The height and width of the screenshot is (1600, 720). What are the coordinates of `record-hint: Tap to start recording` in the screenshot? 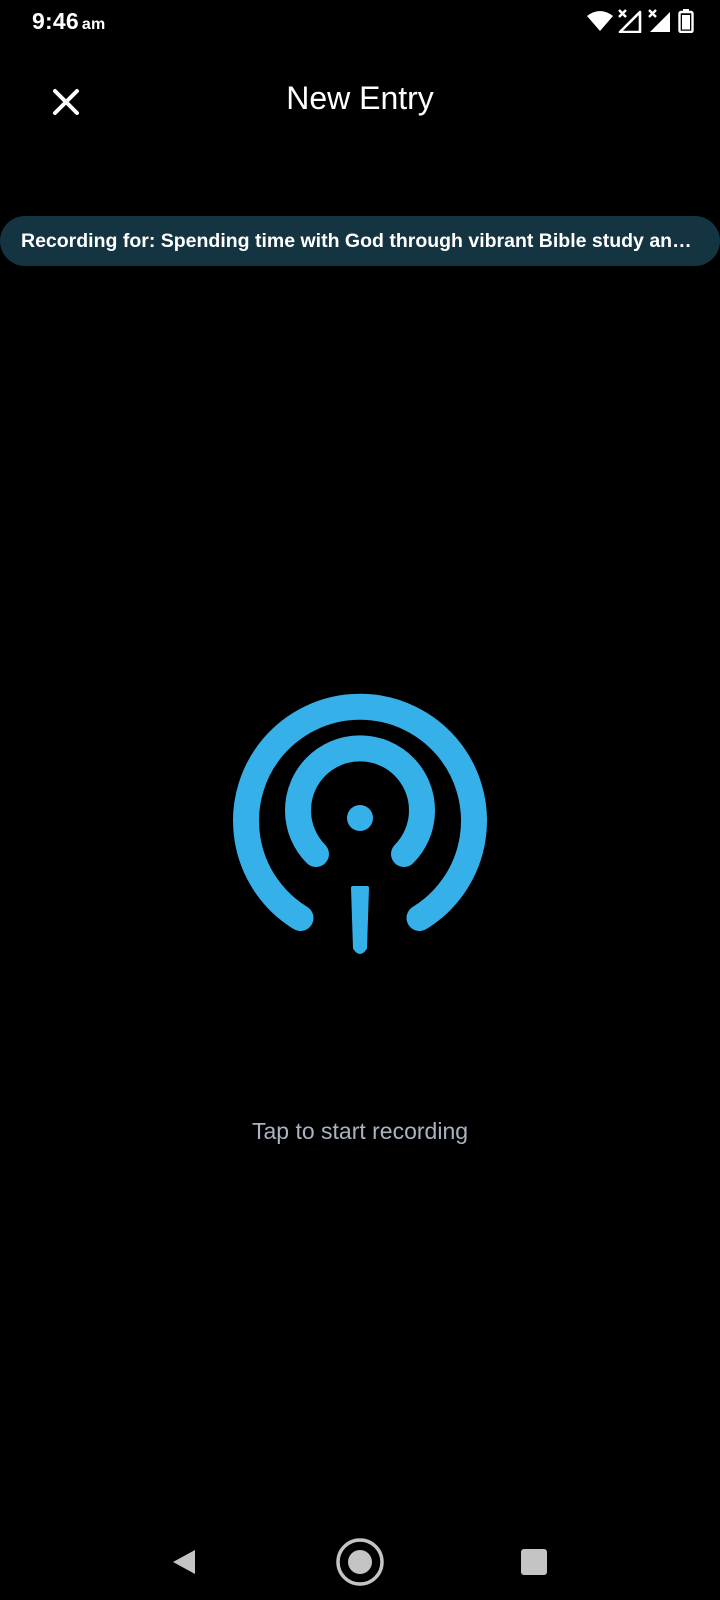 It's located at (360, 1131).